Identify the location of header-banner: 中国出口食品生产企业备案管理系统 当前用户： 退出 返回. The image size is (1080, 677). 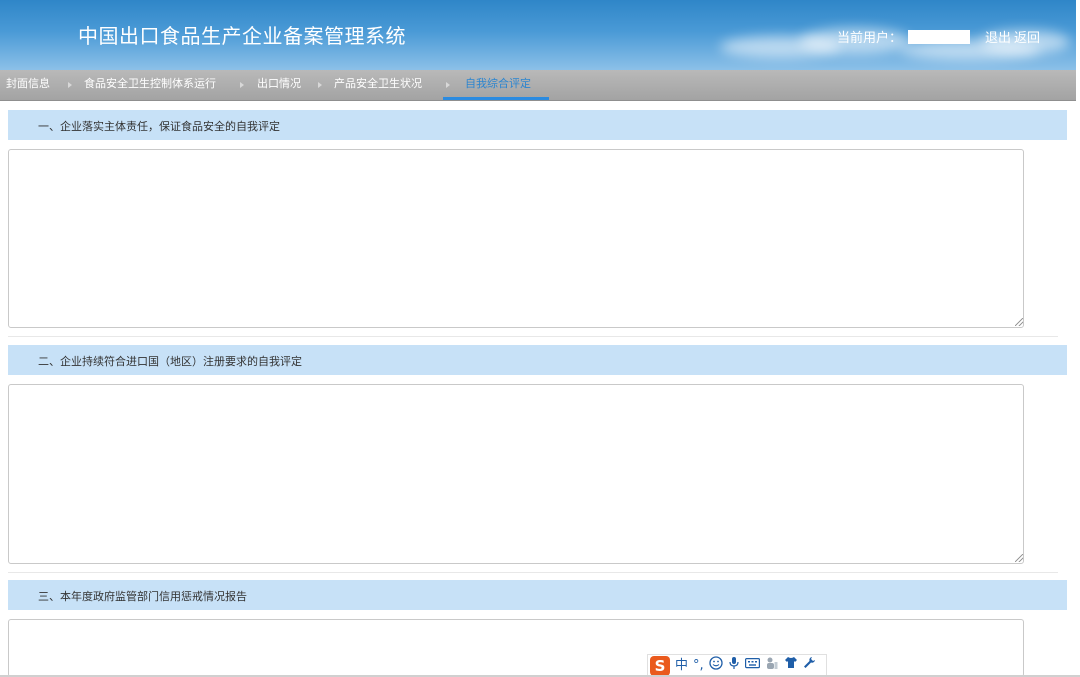
(538, 35).